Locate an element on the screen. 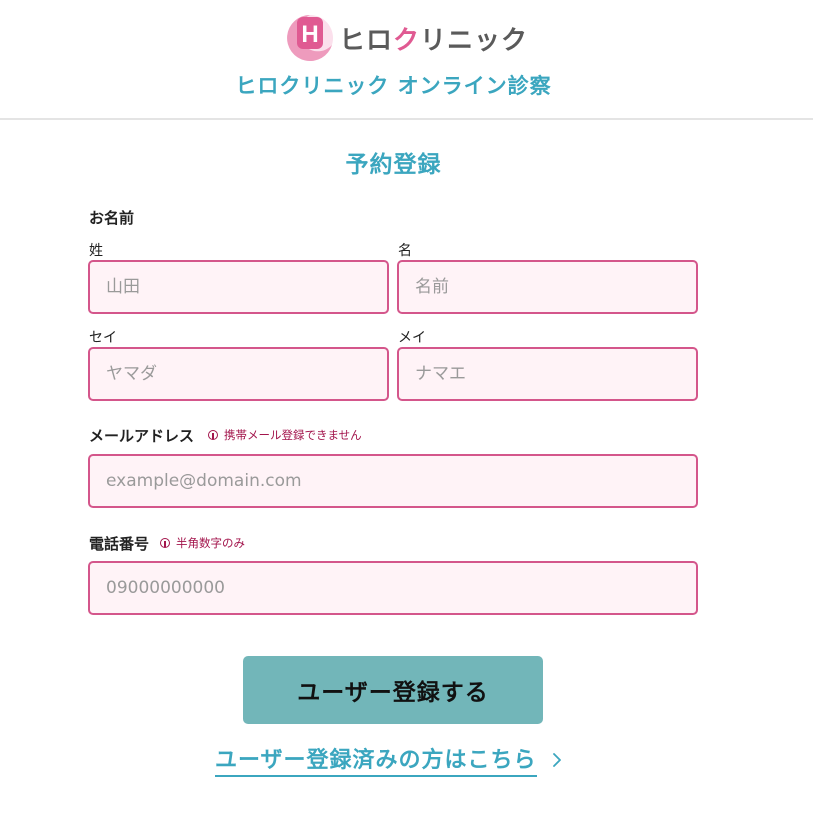 The image size is (813, 815). clinic-logo: H ヒロクリニック is located at coordinates (406, 38).